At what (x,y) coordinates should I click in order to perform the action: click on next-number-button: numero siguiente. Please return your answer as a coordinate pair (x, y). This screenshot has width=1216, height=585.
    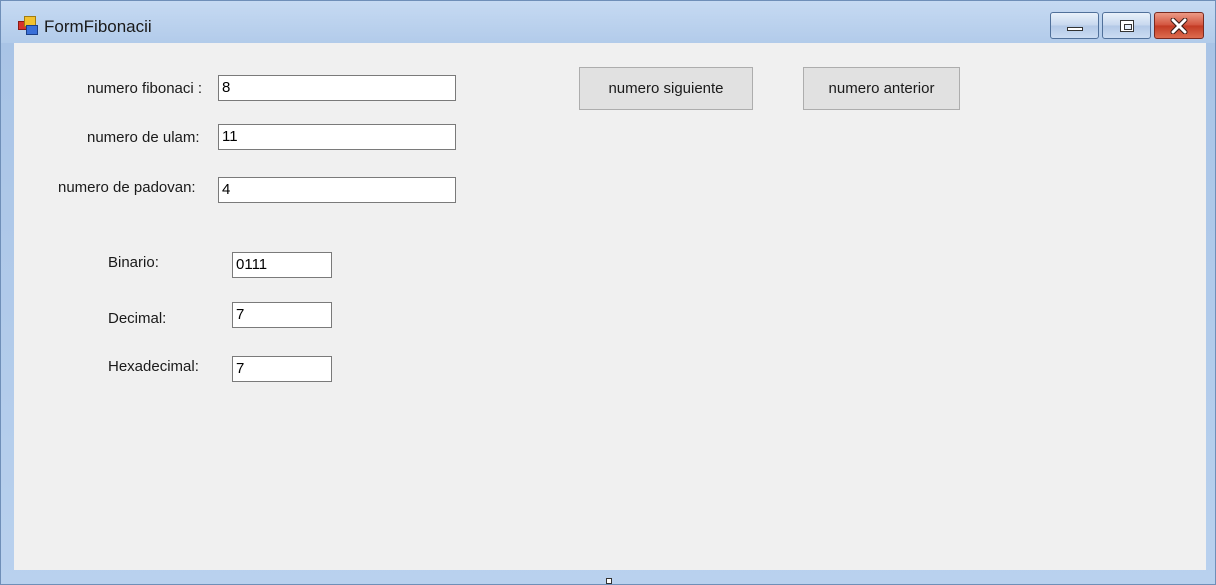
    Looking at the image, I should click on (666, 88).